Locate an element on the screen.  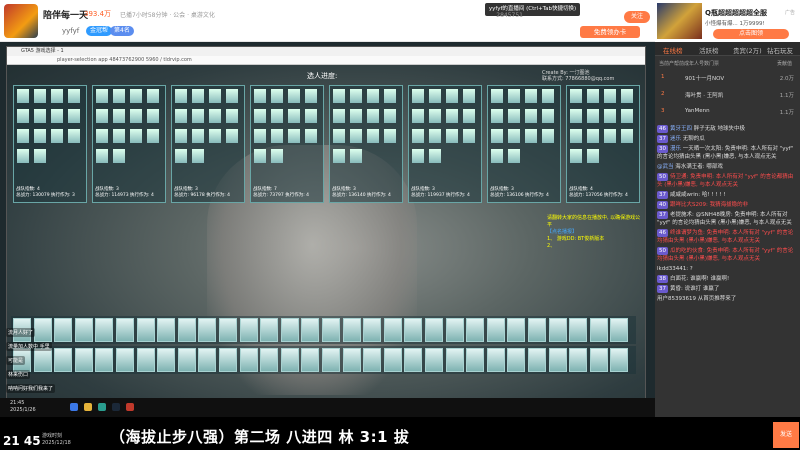
rank-row: 1 901十一月NOV 2.0万 is located at coordinates (727, 78).